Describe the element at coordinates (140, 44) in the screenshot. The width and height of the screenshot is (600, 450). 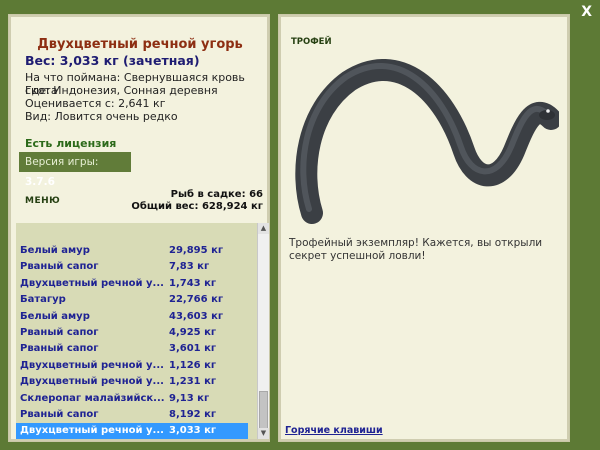
I see `fish-title: Двухцветный речной угорь` at that location.